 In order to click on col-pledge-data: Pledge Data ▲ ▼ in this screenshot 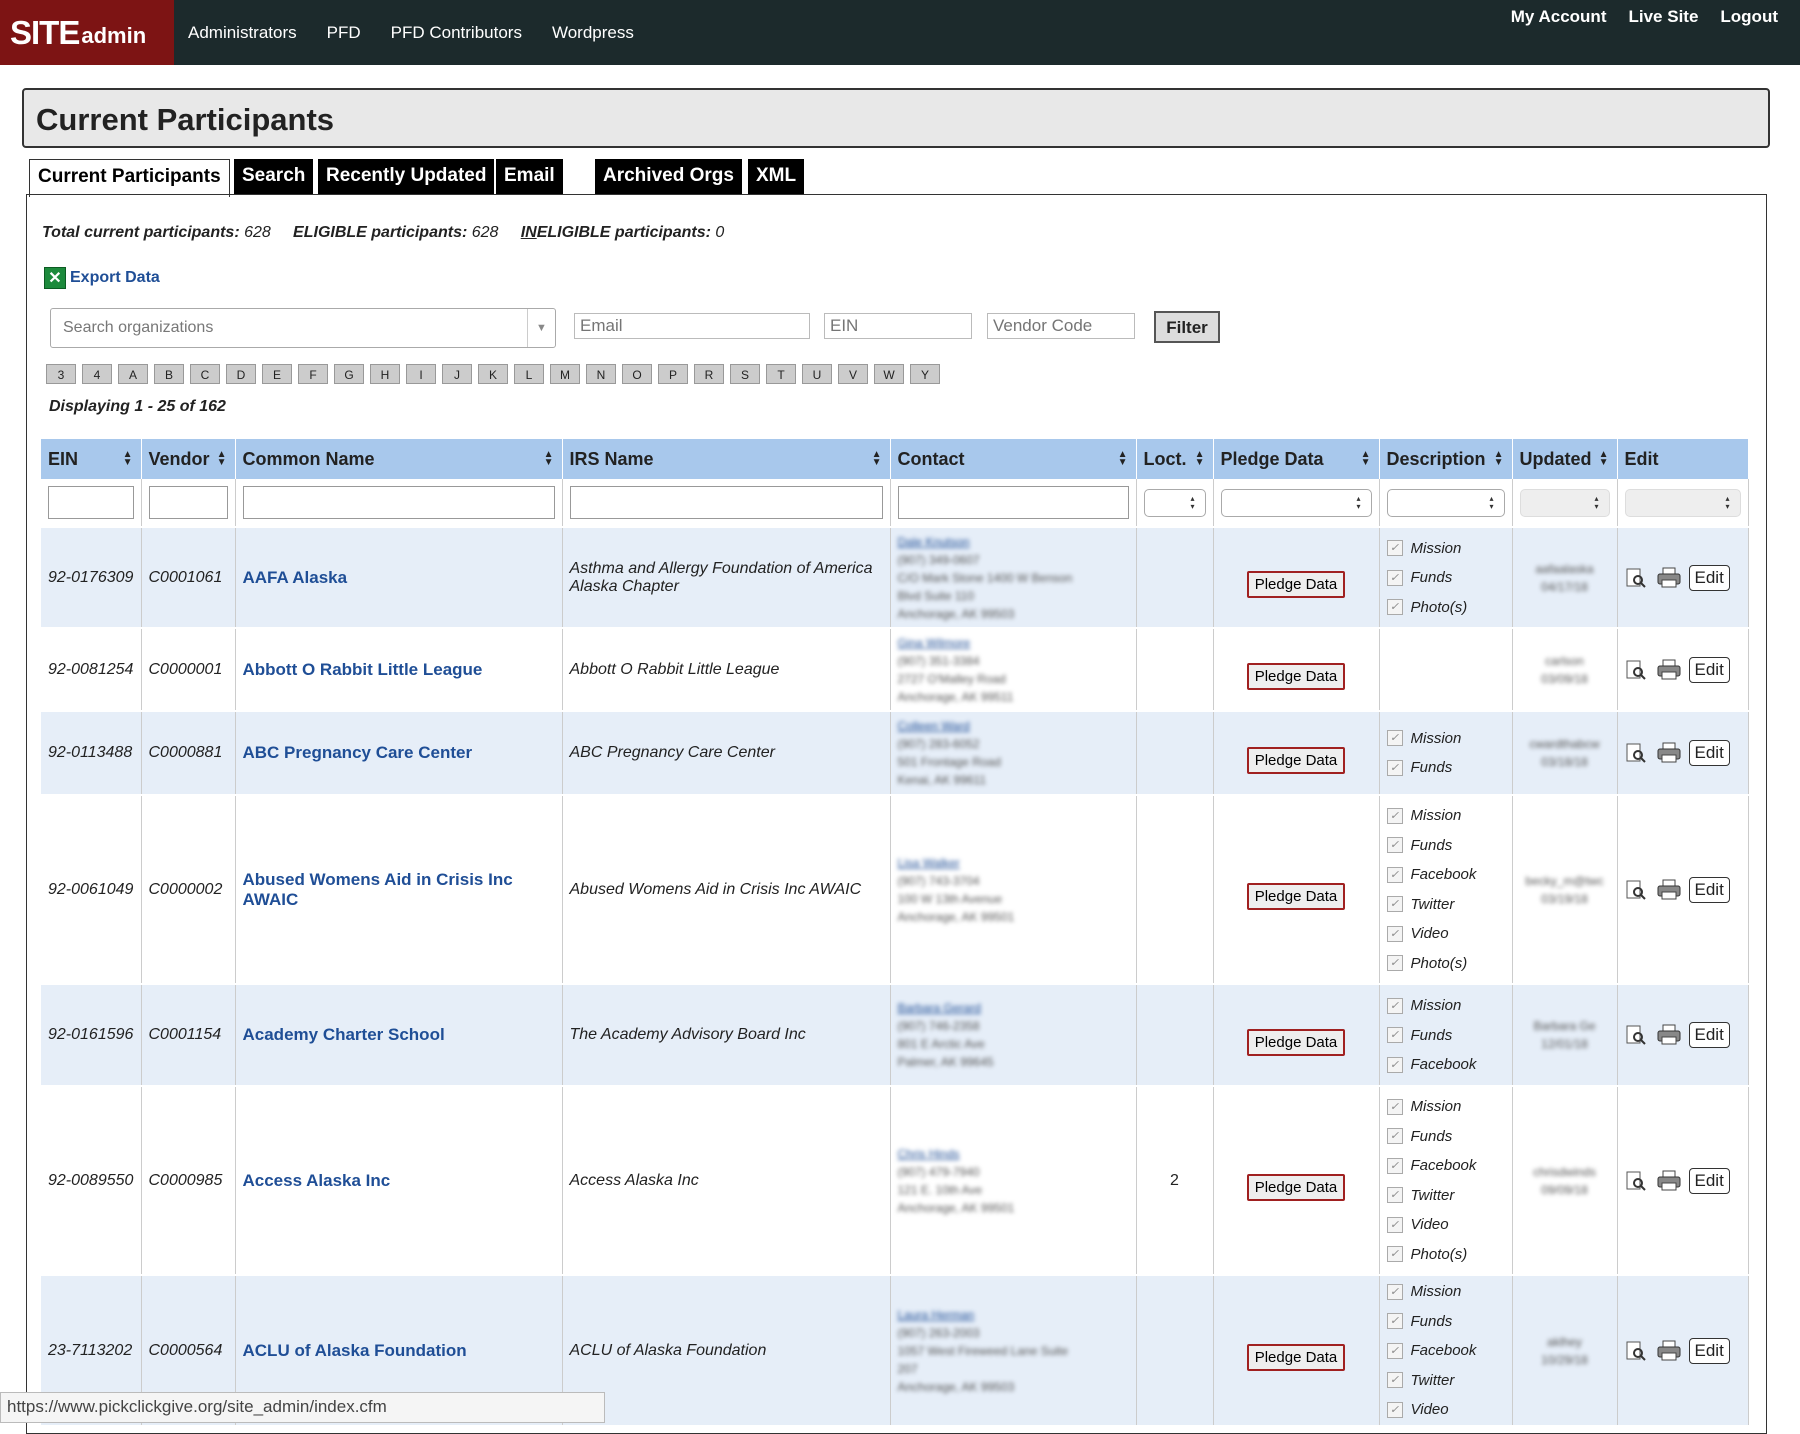, I will do `click(1296, 459)`.